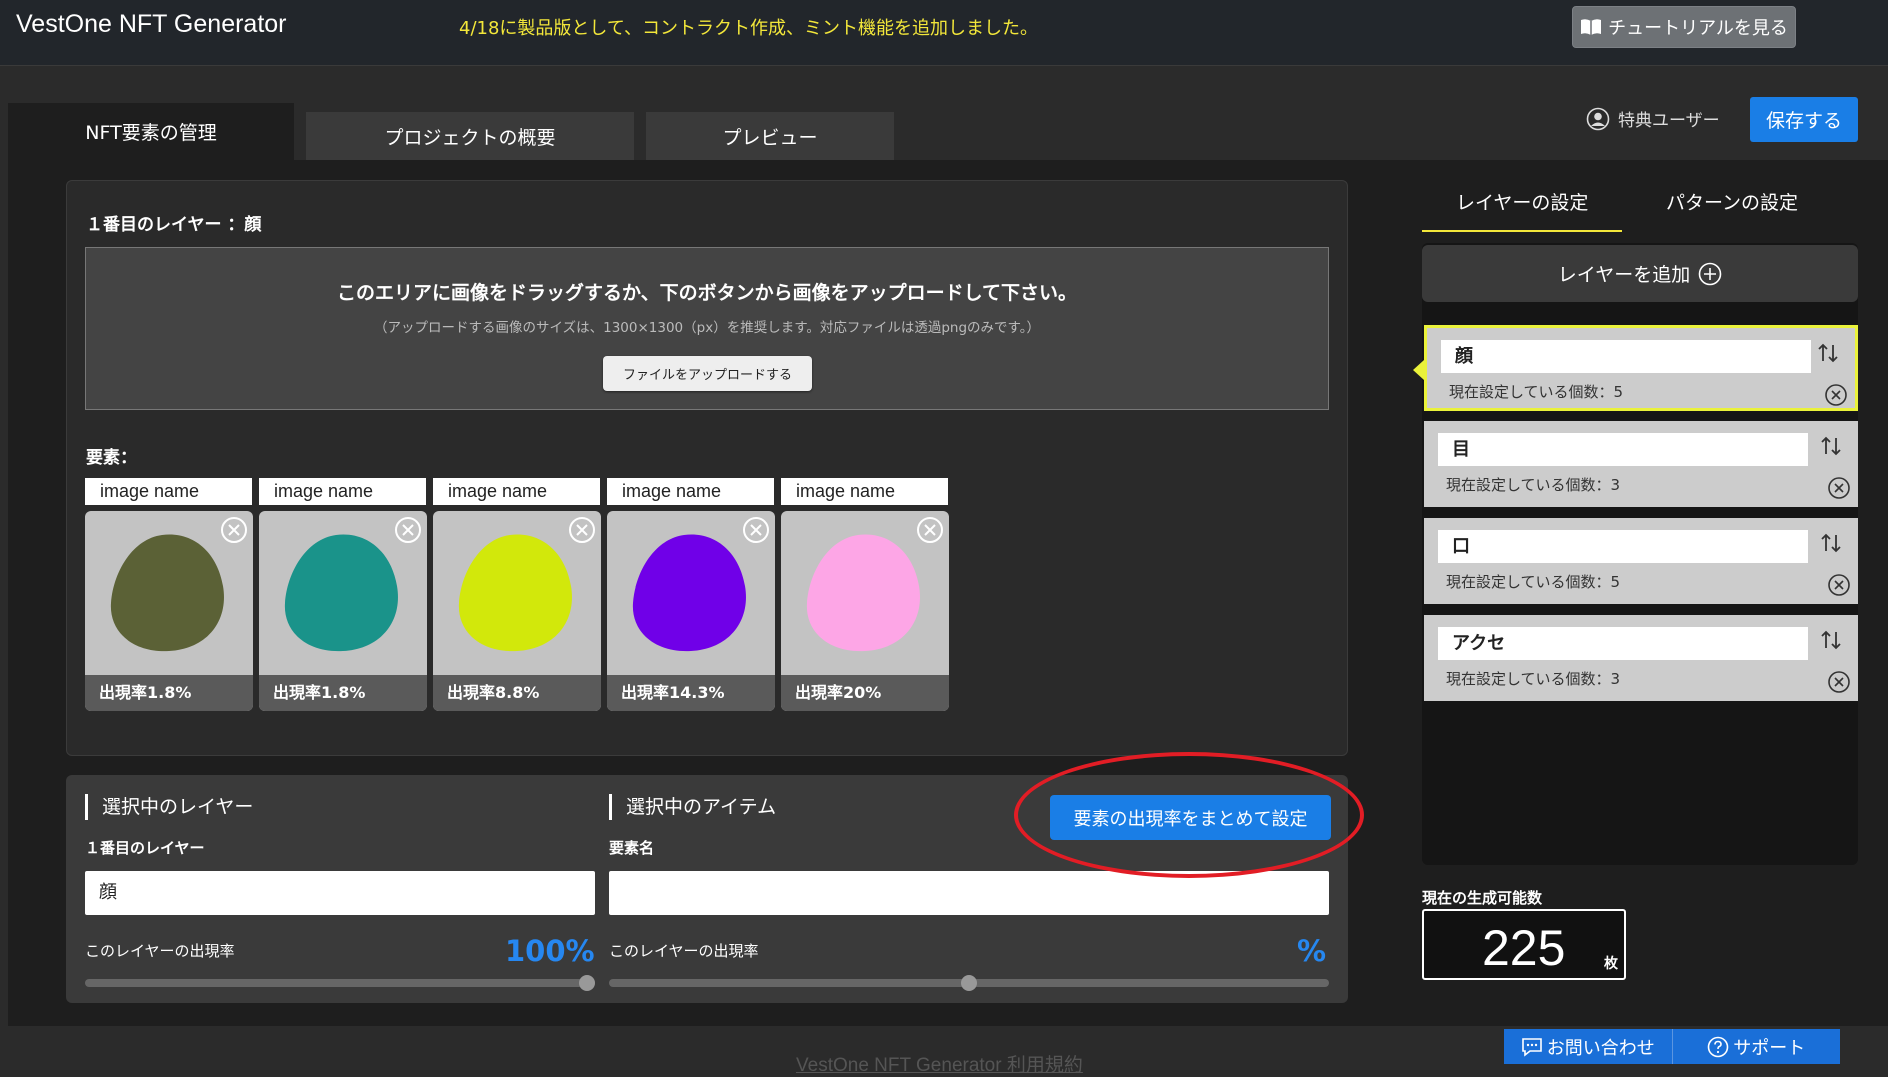  Describe the element at coordinates (1732, 201) in the screenshot. I see `tab-pattern-settings: パターンの設定` at that location.